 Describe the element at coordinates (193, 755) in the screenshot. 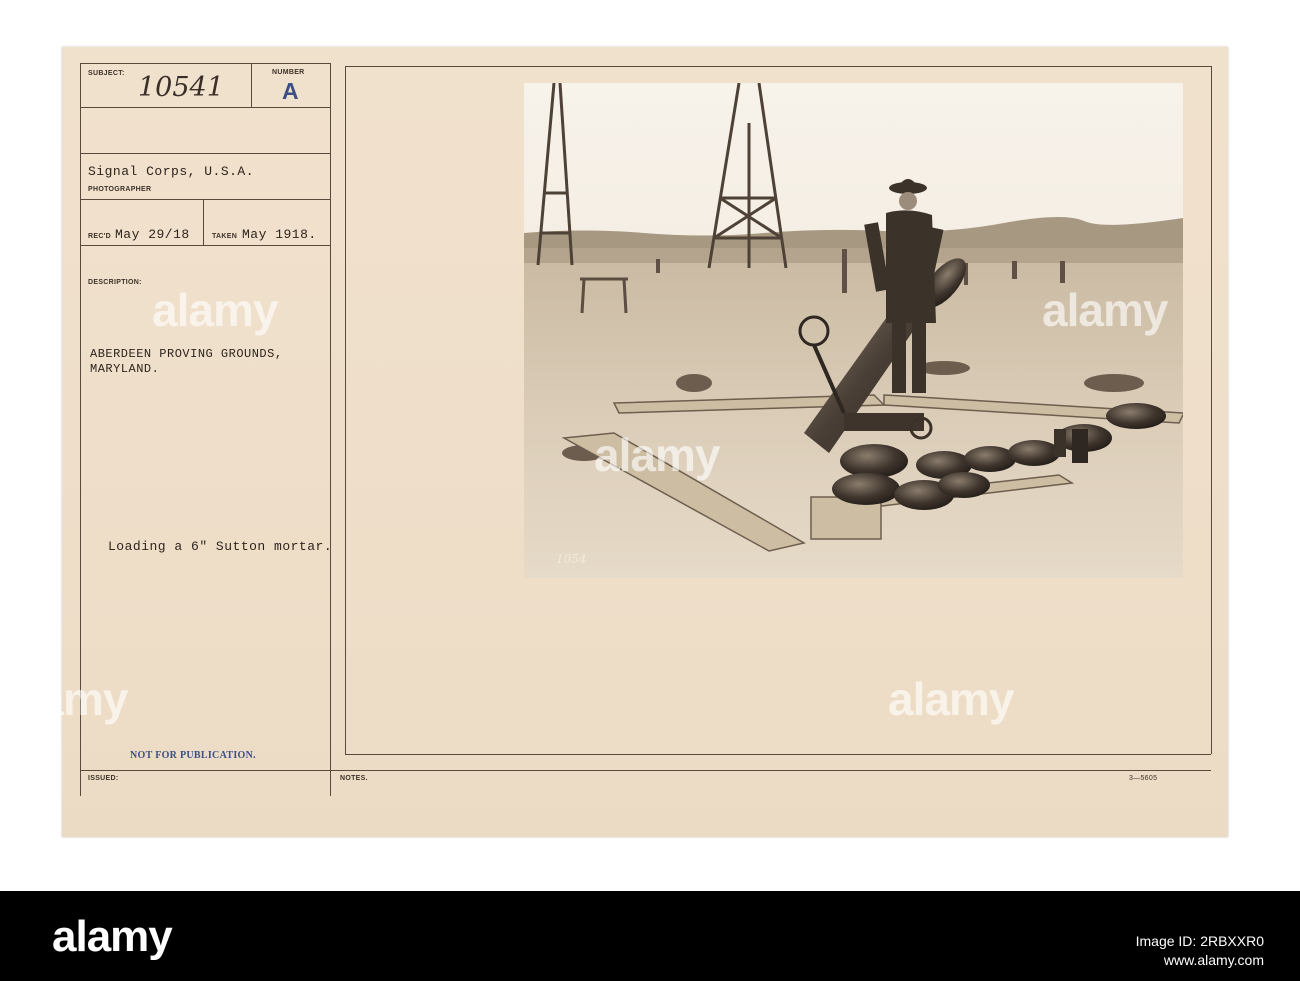

I see `not-for-publication-stamp: NOT FOR PUBLICATION.` at that location.